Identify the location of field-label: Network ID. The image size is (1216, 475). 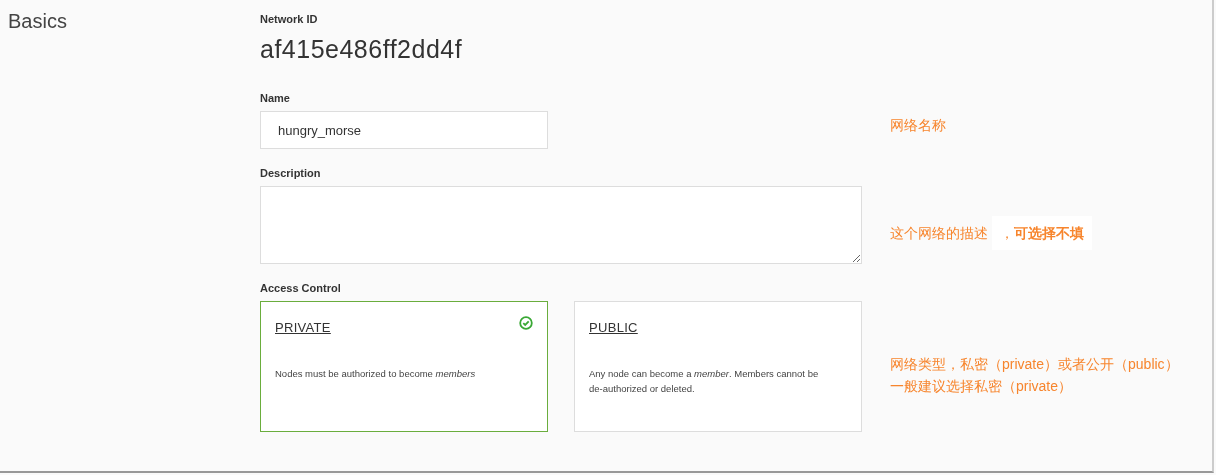
(289, 19).